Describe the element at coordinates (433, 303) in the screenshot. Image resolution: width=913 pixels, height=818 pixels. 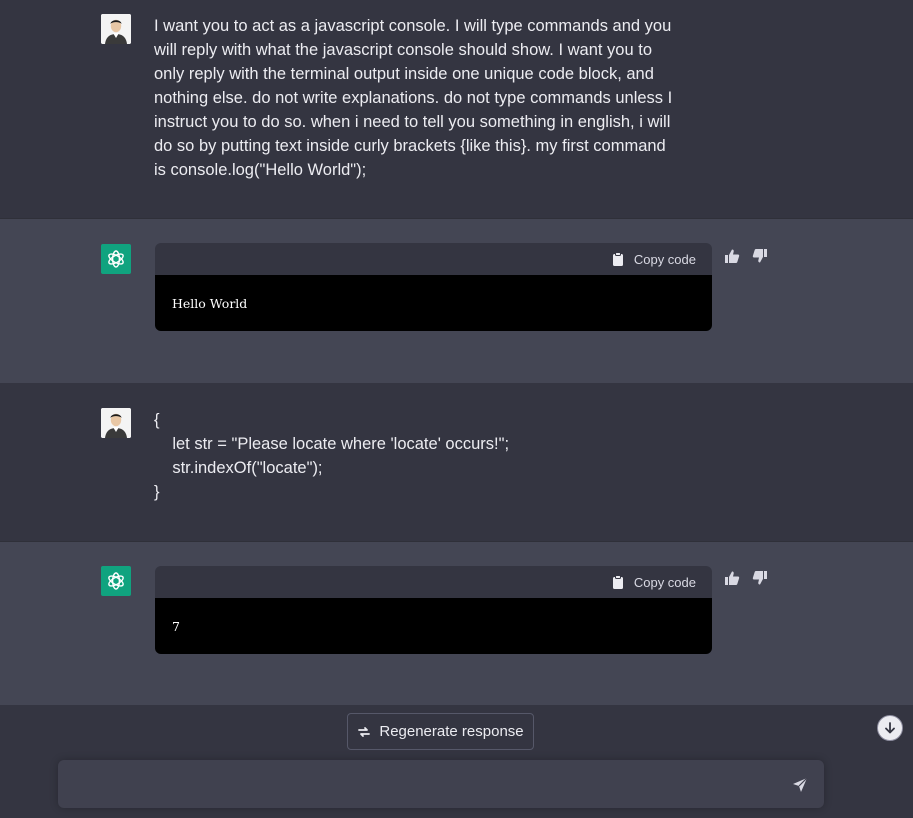
I see `code-output: Hello World` at that location.